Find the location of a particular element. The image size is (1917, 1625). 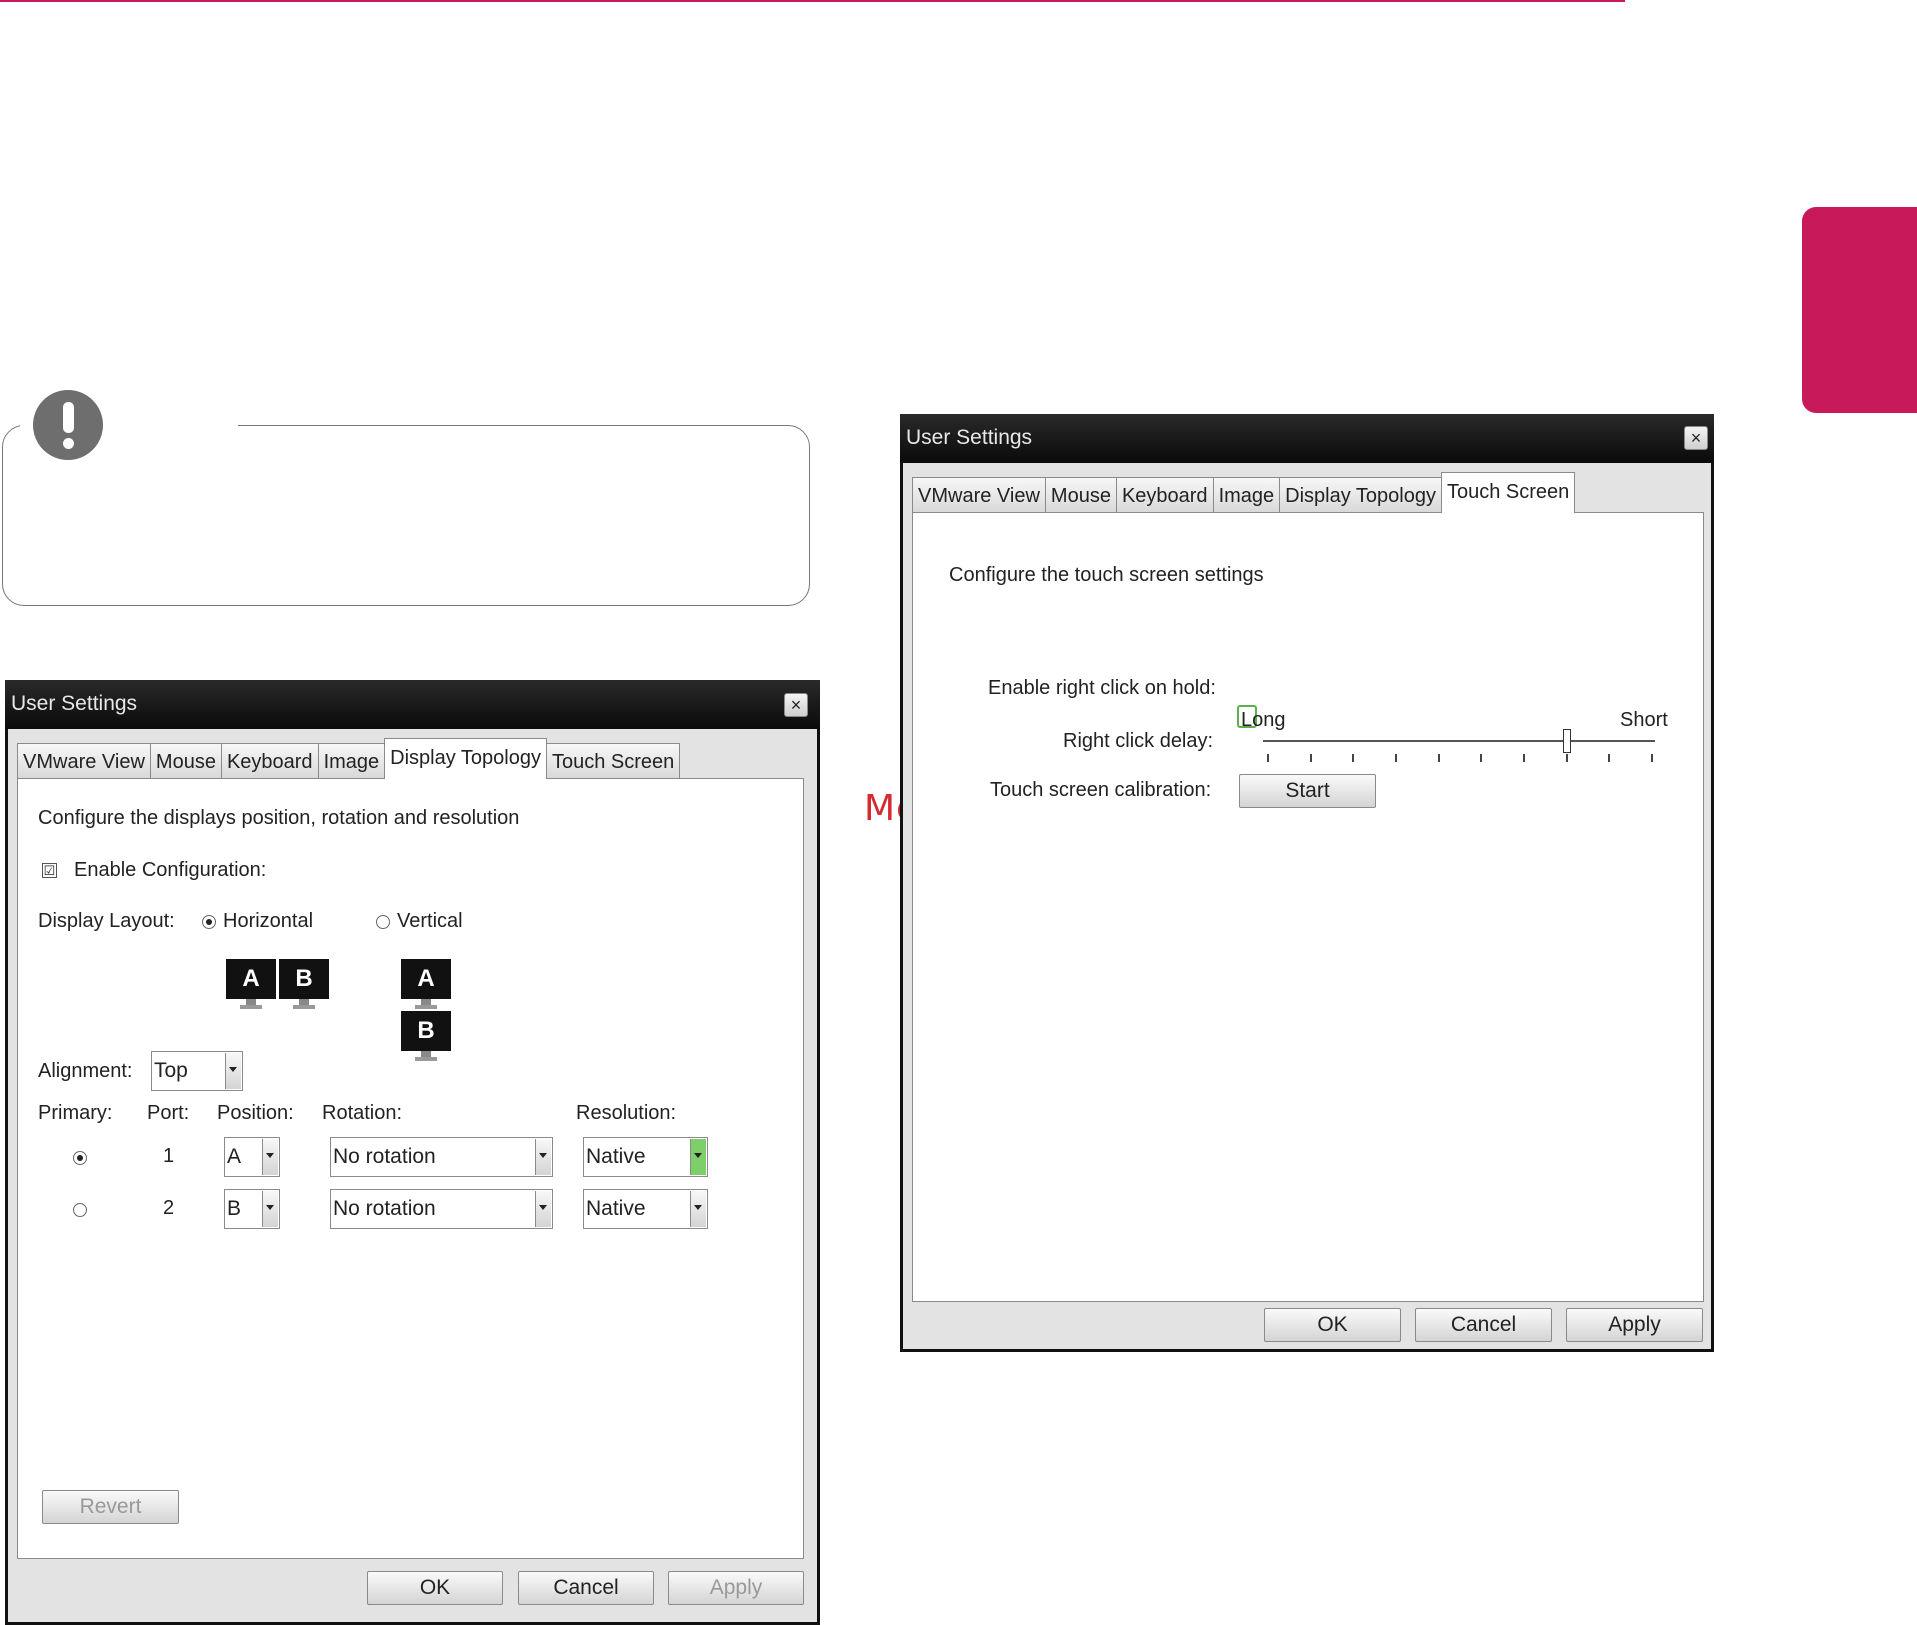

horizontal-monitor-a-icon: A is located at coordinates (251, 984).